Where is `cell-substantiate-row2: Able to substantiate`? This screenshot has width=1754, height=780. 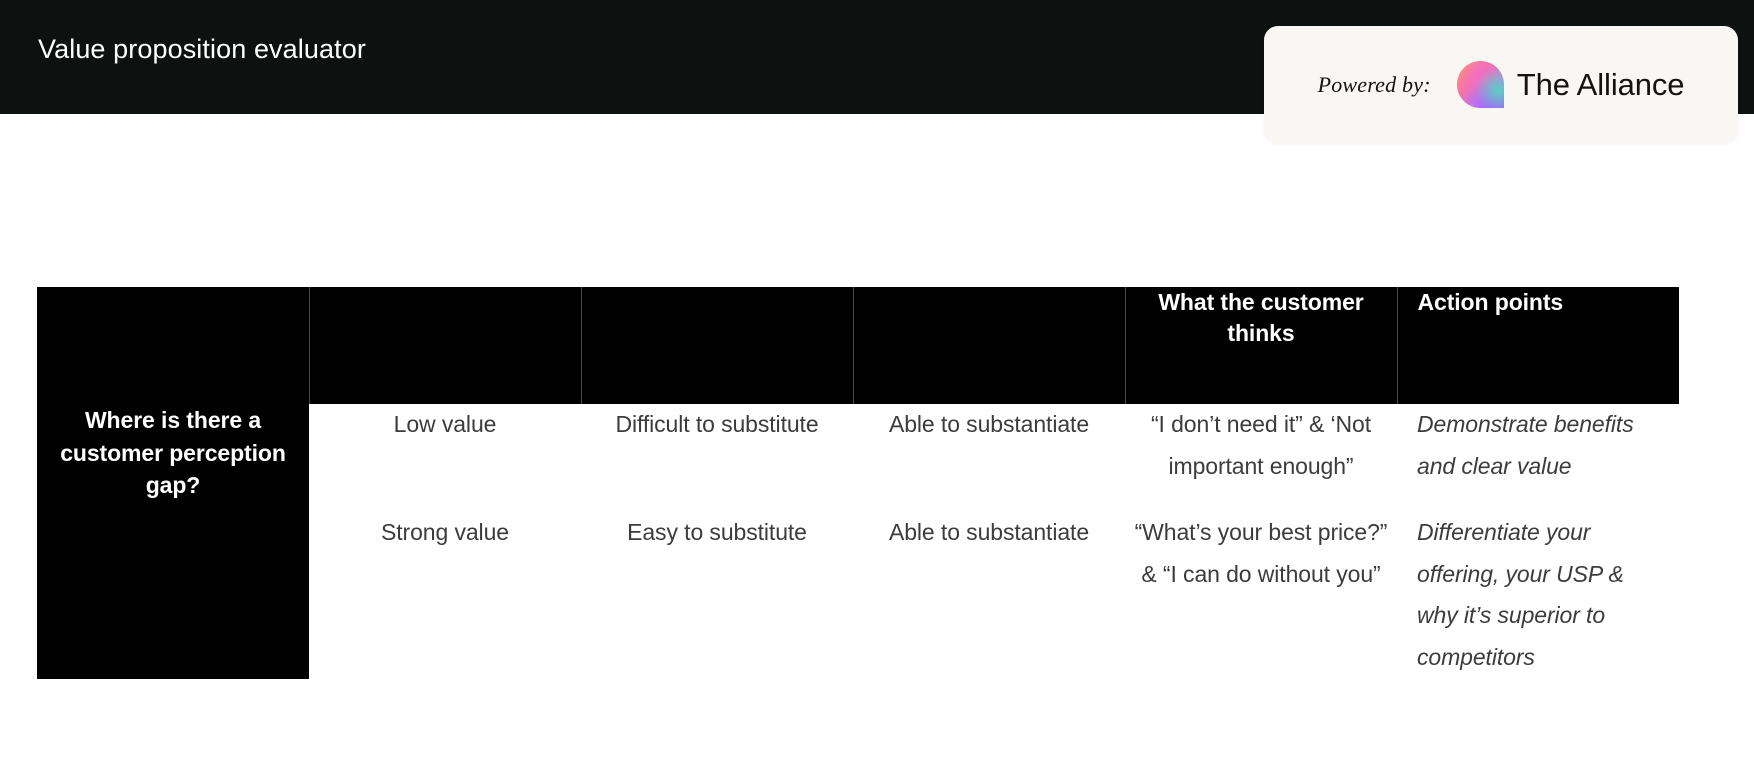
cell-substantiate-row2: Able to substantiate is located at coordinates (989, 583).